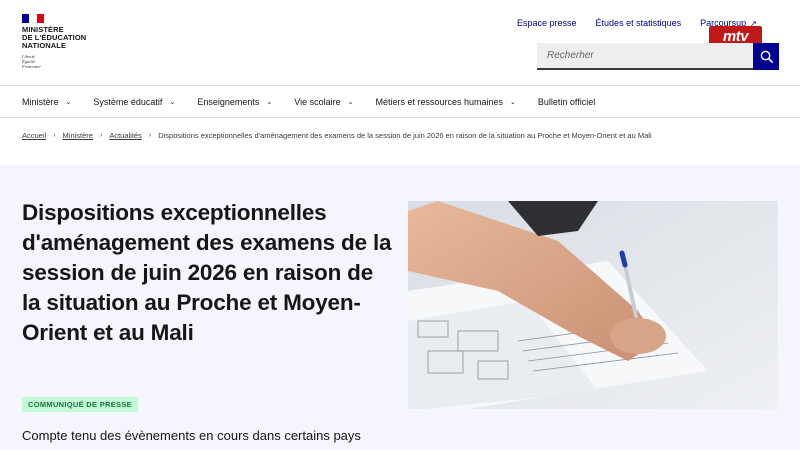 The image size is (800, 450). I want to click on breadcrumb-link-actualites: Actualités, so click(125, 135).